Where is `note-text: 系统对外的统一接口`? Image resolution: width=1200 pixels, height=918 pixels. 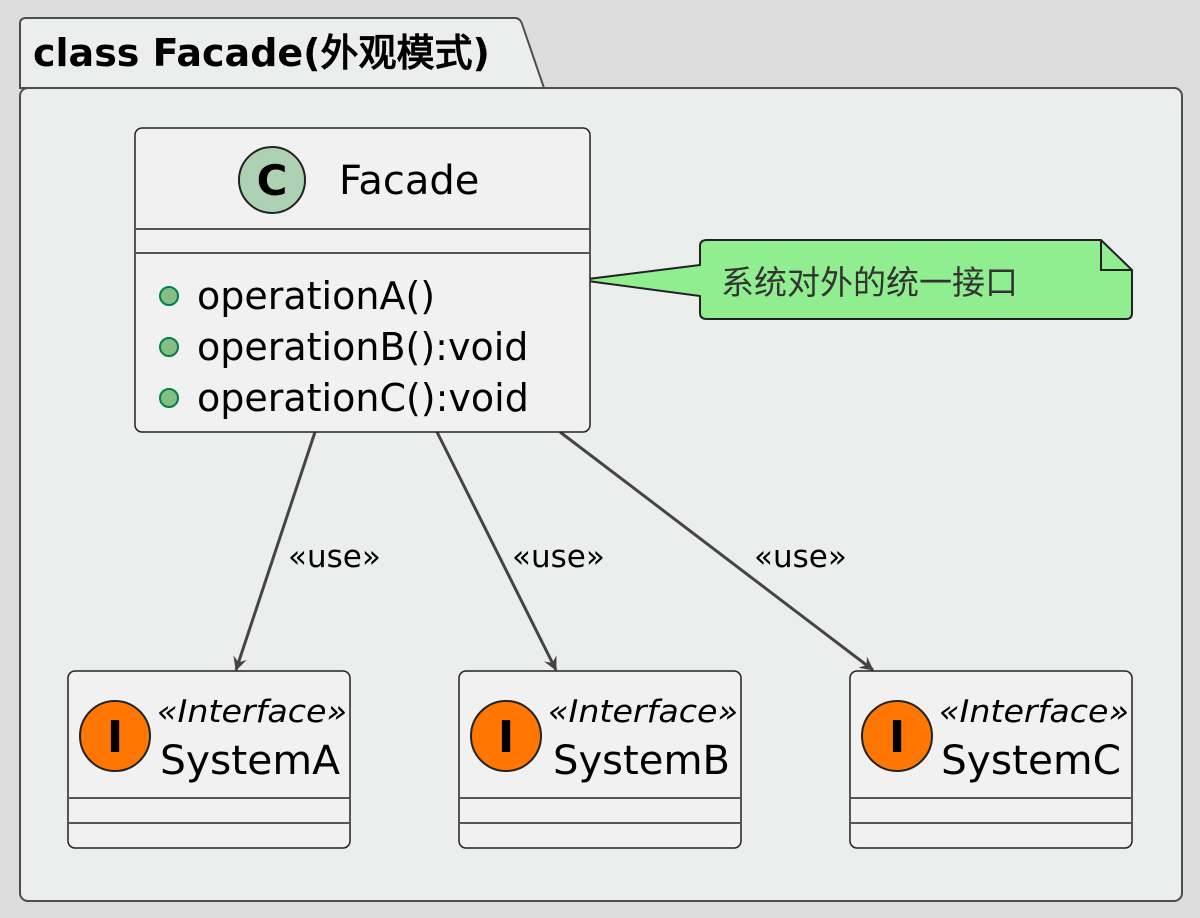 note-text: 系统对外的统一接口 is located at coordinates (869, 282).